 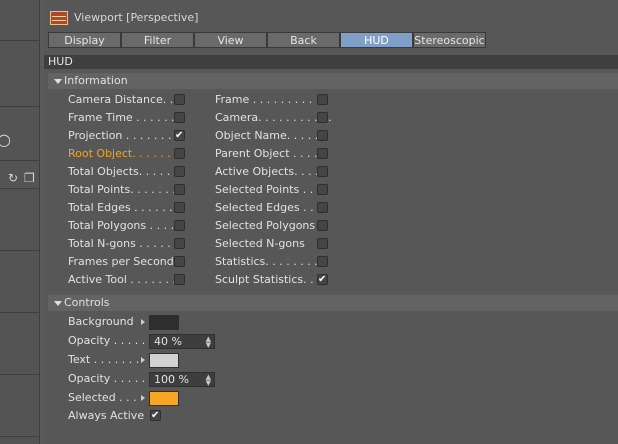 I want to click on selected-n-gons-label: Selected N-gons, so click(x=260, y=243).